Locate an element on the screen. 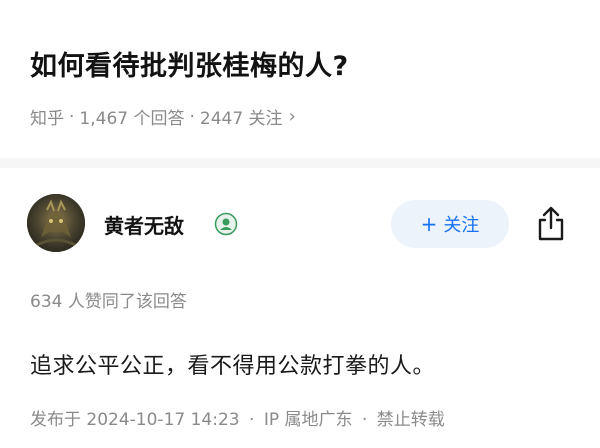  follow-button: + 关注 is located at coordinates (450, 224).